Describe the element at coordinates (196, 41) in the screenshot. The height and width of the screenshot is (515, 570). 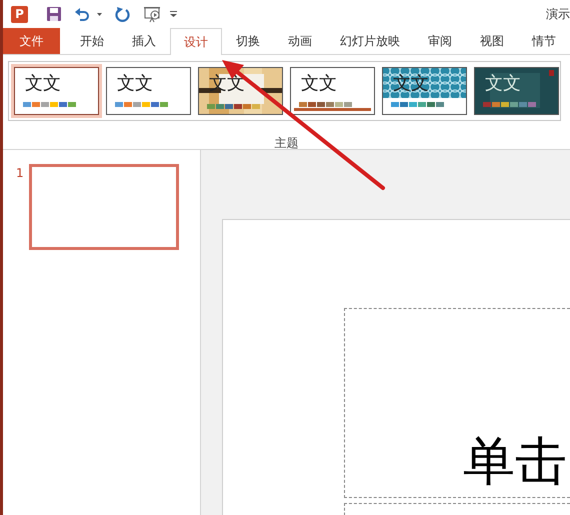
I see `ribbon-tab: 设计` at that location.